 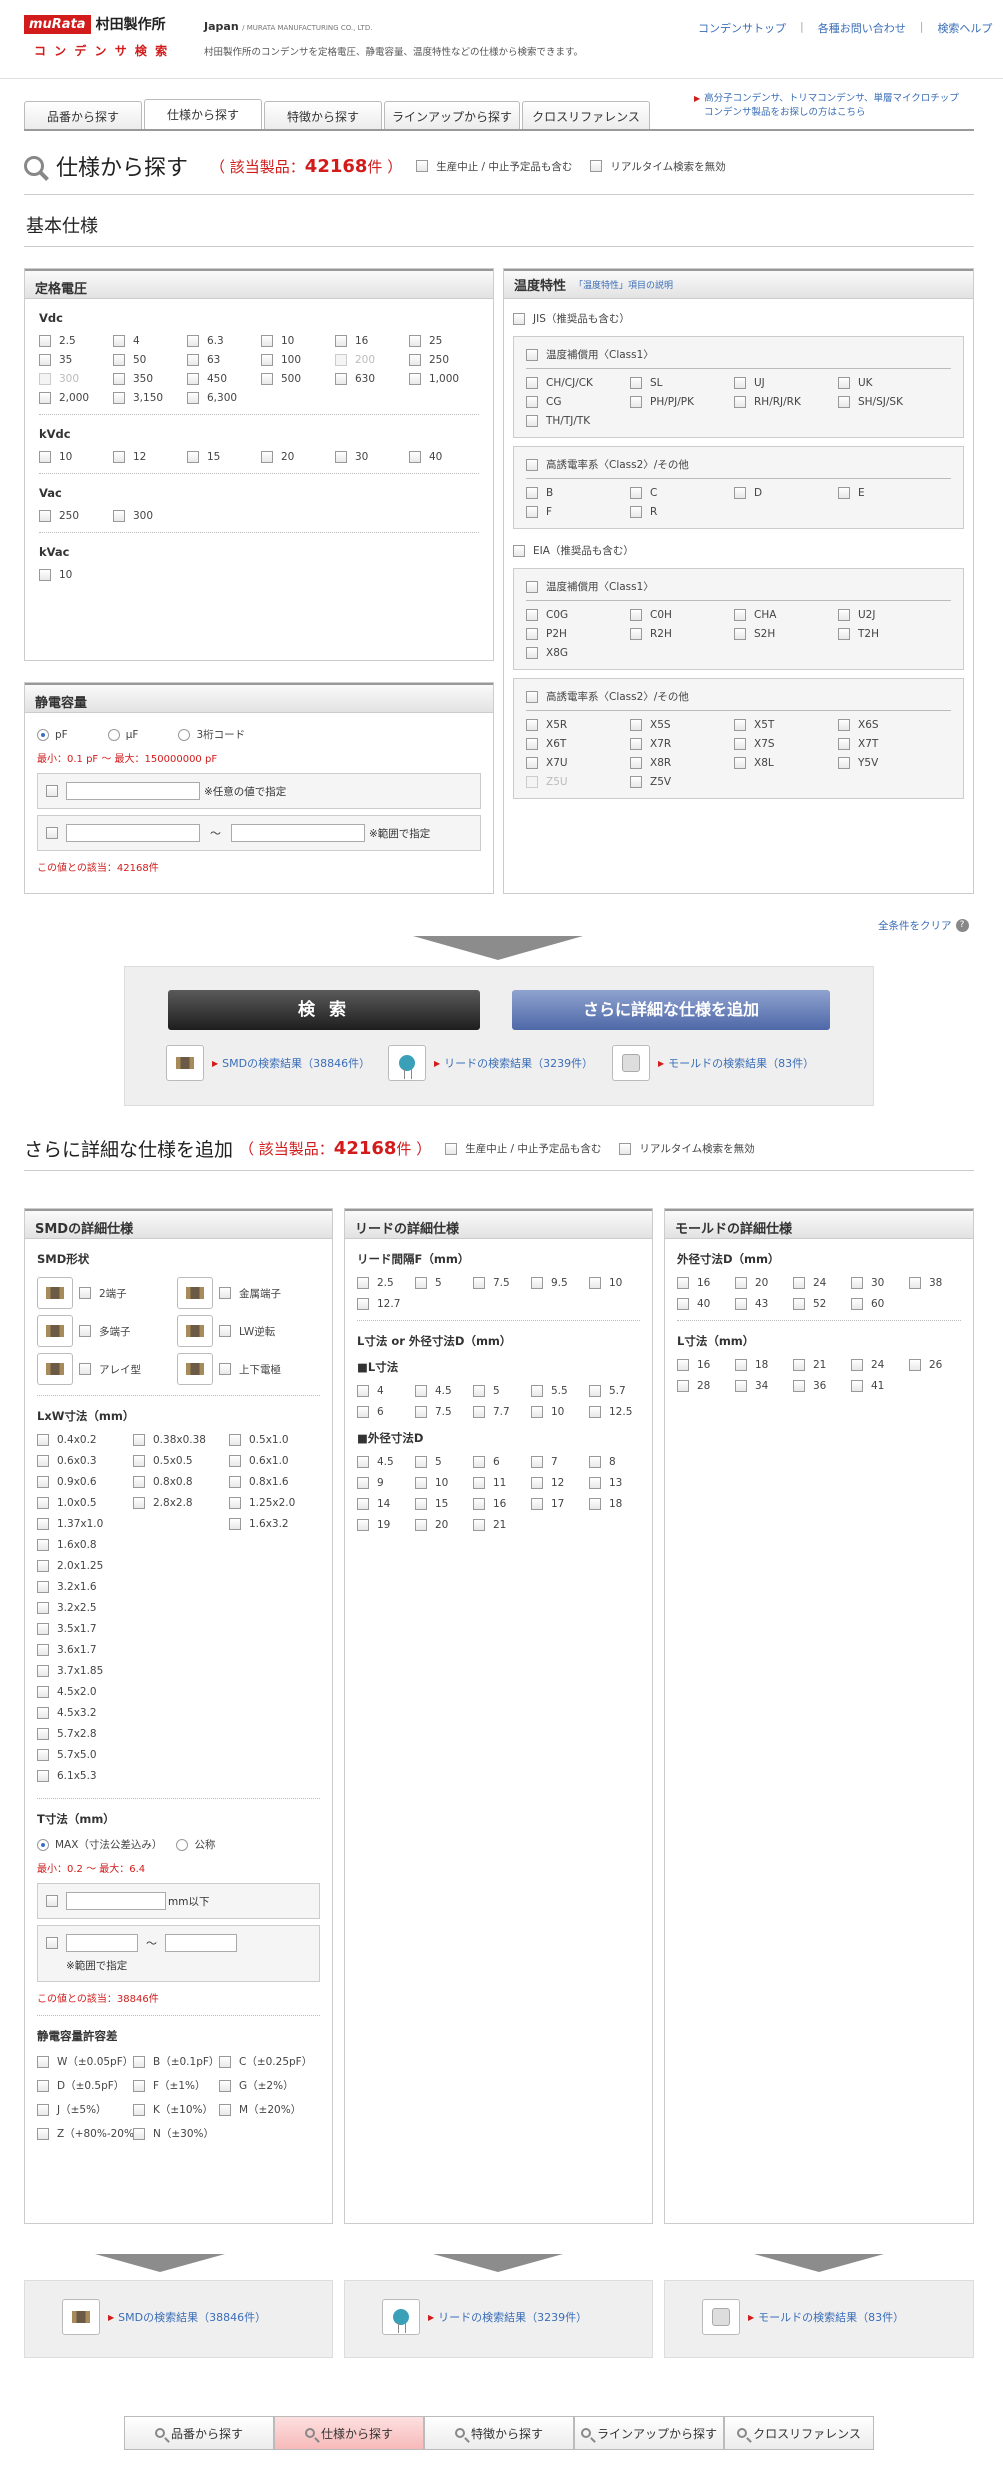 What do you see at coordinates (490, 1063) in the screenshot?
I see `lead-result-link: ▶ リードの検索結果（3239件）` at bounding box center [490, 1063].